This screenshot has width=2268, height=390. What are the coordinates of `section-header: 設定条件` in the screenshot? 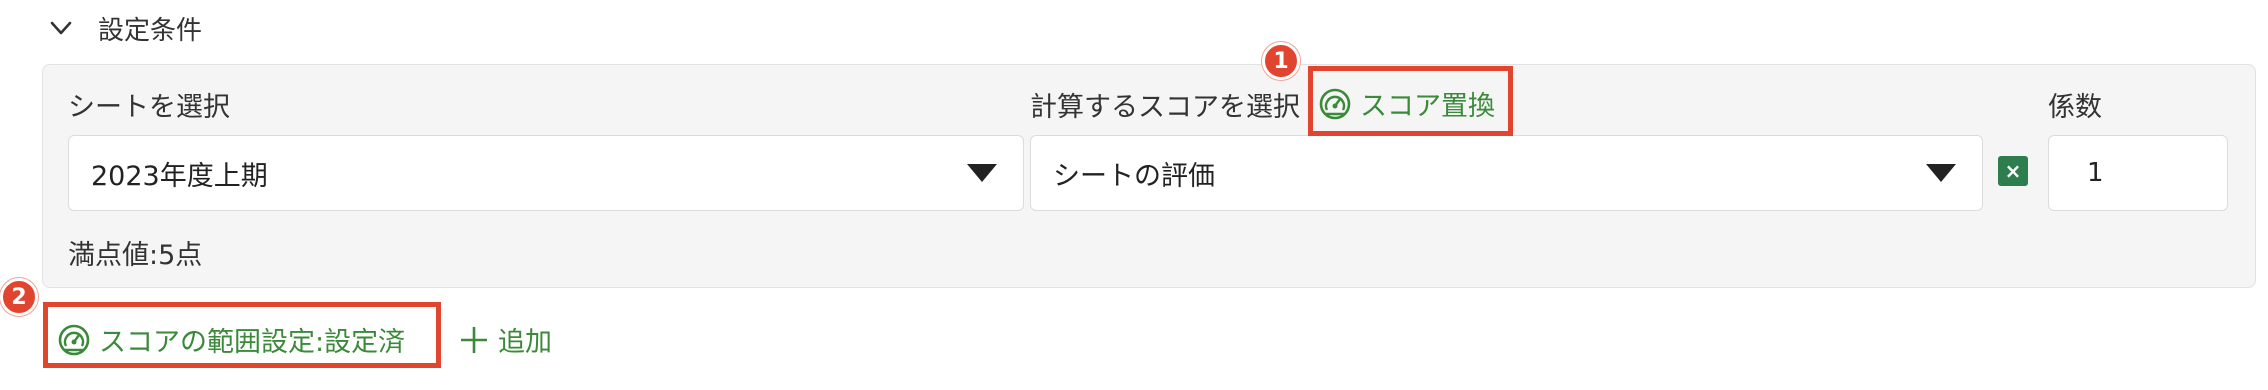 It's located at (124, 28).